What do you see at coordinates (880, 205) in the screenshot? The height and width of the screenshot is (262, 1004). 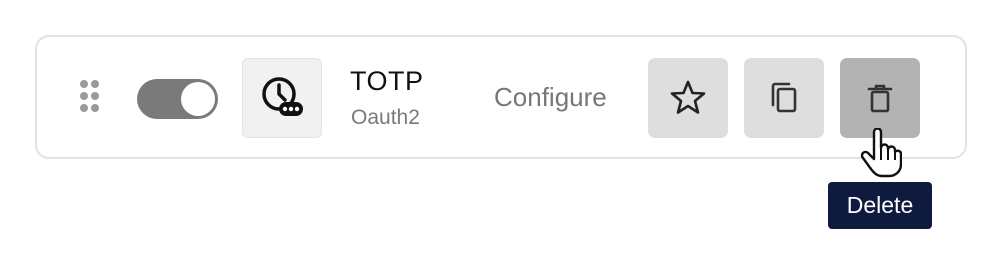 I see `delete-tooltip: Delete` at bounding box center [880, 205].